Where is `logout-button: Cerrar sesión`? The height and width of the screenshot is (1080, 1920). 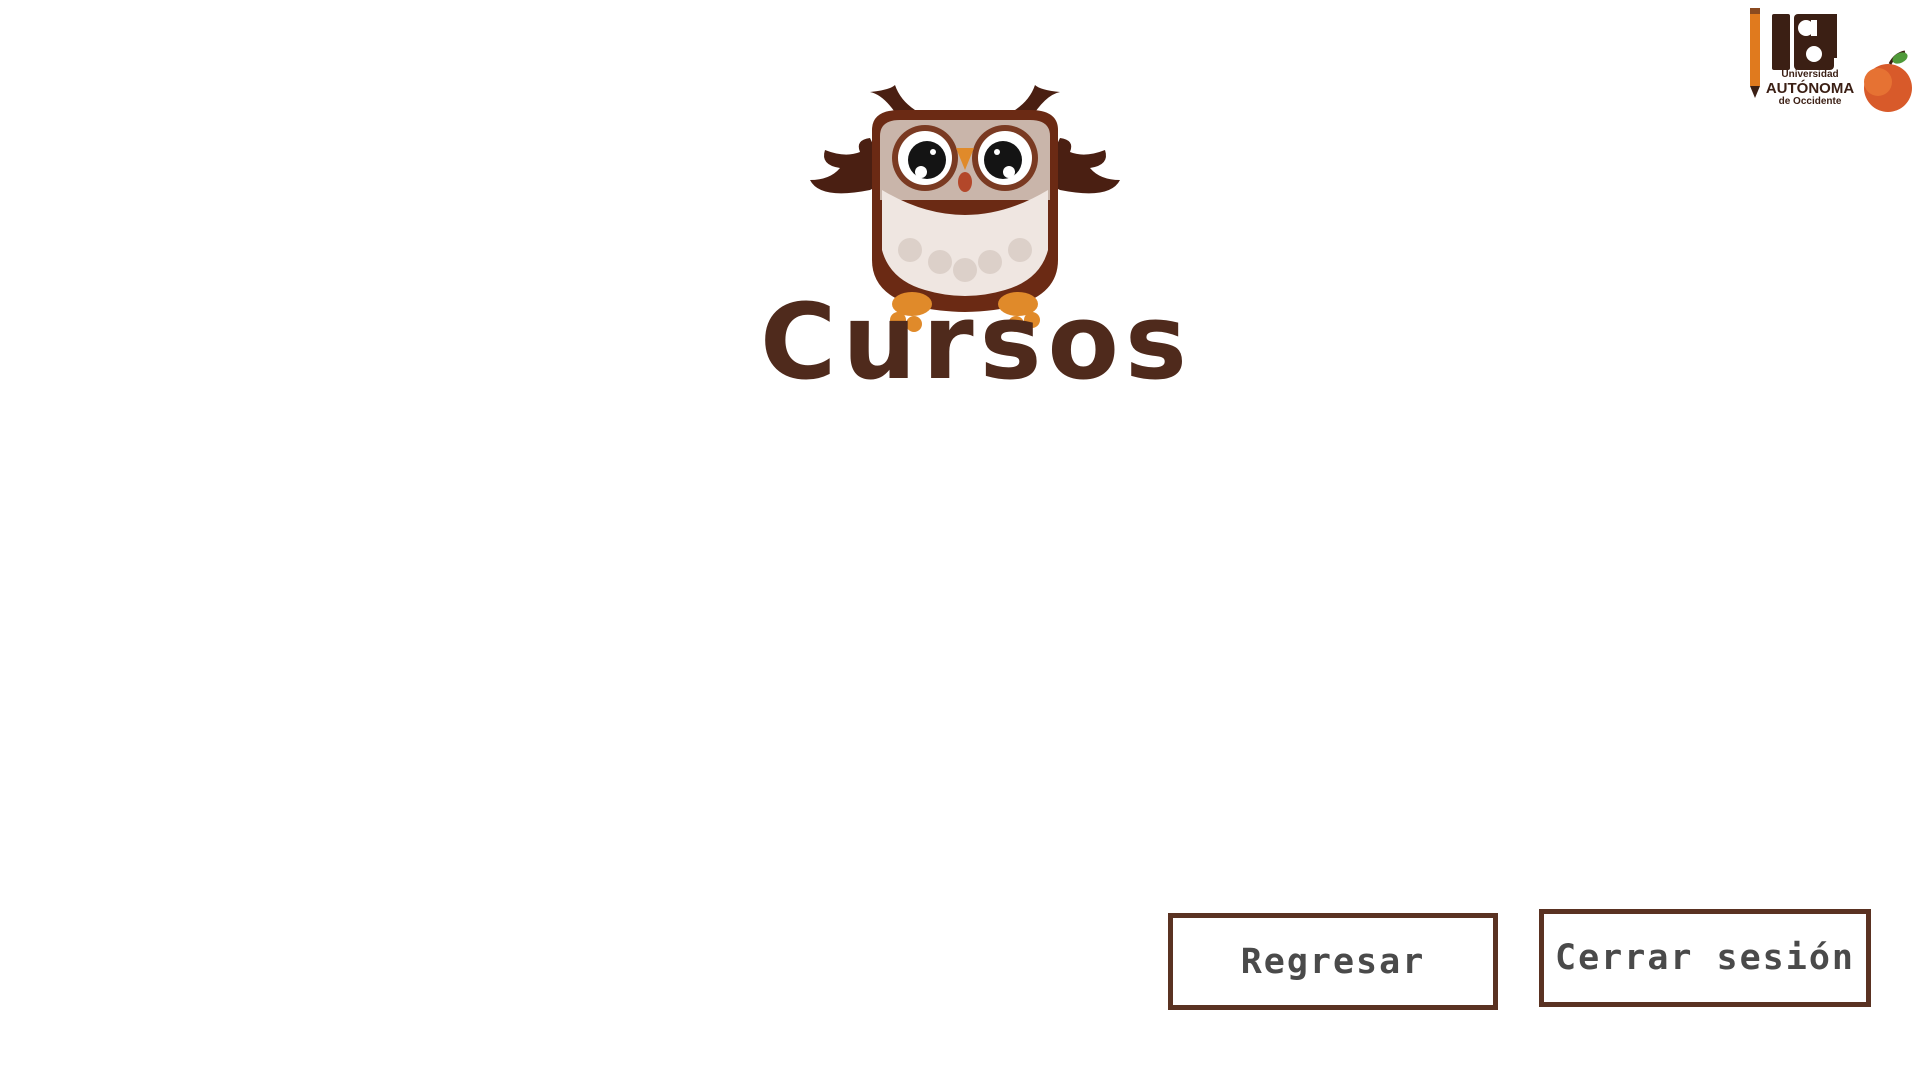
logout-button: Cerrar sesión is located at coordinates (1705, 958).